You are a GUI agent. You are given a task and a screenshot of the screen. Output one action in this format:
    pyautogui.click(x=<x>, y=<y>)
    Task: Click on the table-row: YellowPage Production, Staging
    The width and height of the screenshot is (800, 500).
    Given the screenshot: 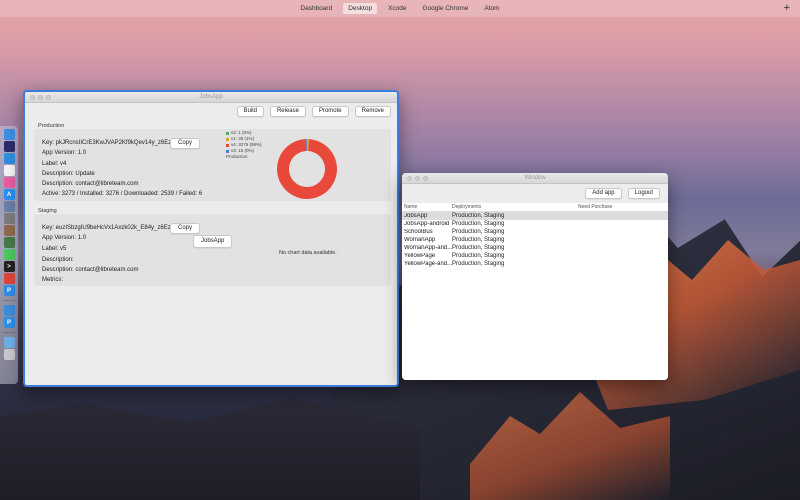 What is the action you would take?
    pyautogui.click(x=535, y=256)
    